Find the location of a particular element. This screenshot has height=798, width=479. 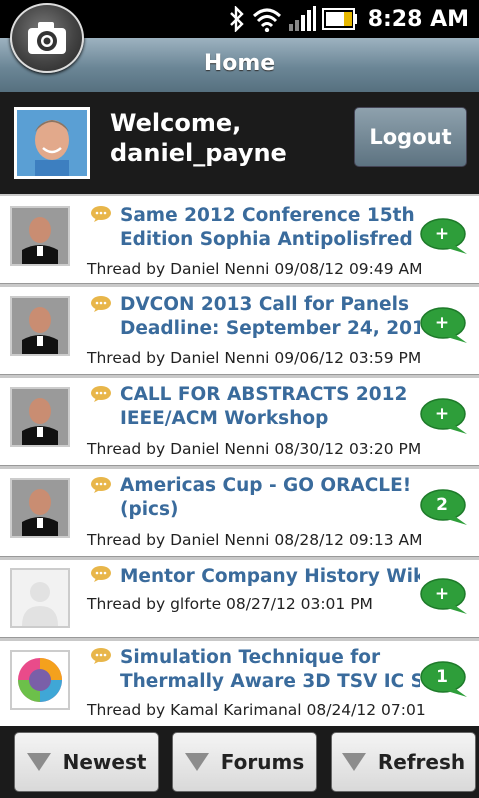

bottom-bar: Newest Forums Refresh is located at coordinates (239, 762).